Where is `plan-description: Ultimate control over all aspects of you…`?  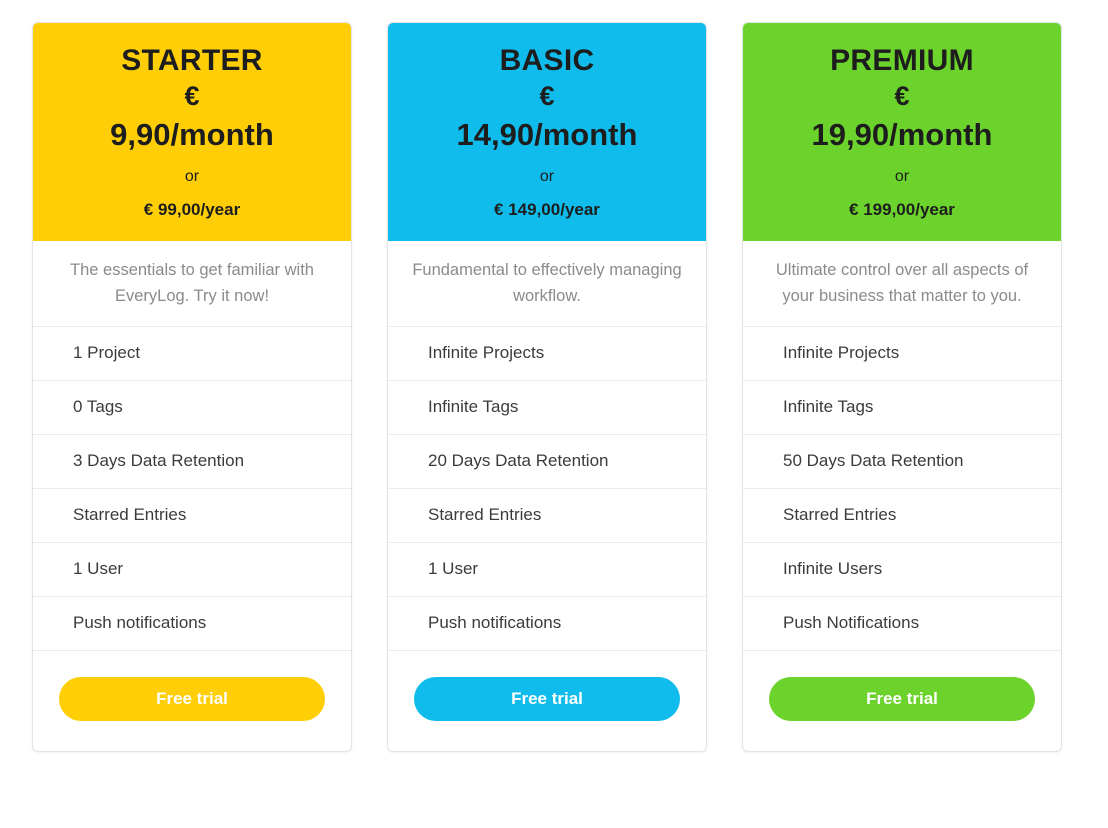 plan-description: Ultimate control over all aspects of you… is located at coordinates (902, 284).